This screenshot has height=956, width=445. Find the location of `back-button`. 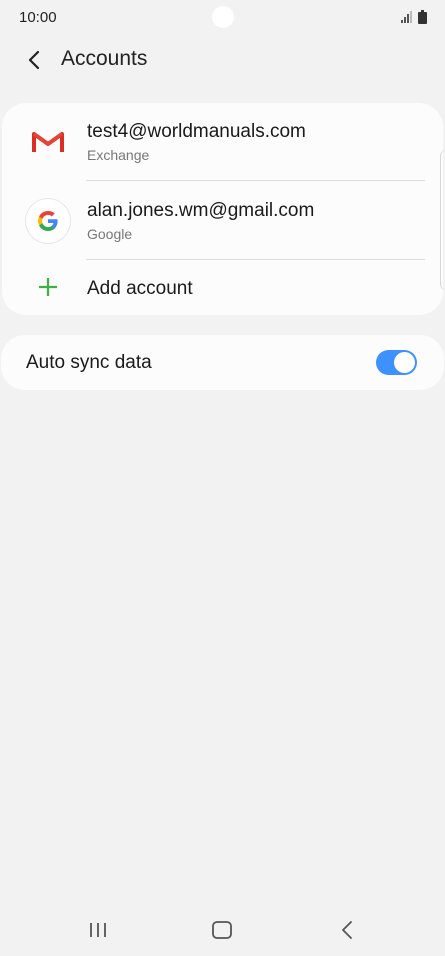

back-button is located at coordinates (34, 60).